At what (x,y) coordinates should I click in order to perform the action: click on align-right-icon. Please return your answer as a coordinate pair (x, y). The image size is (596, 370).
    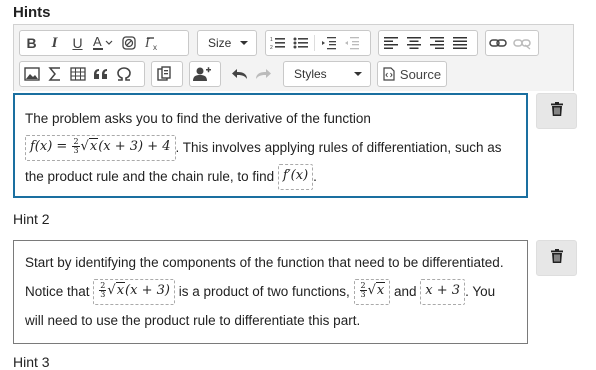
    Looking at the image, I should click on (436, 43).